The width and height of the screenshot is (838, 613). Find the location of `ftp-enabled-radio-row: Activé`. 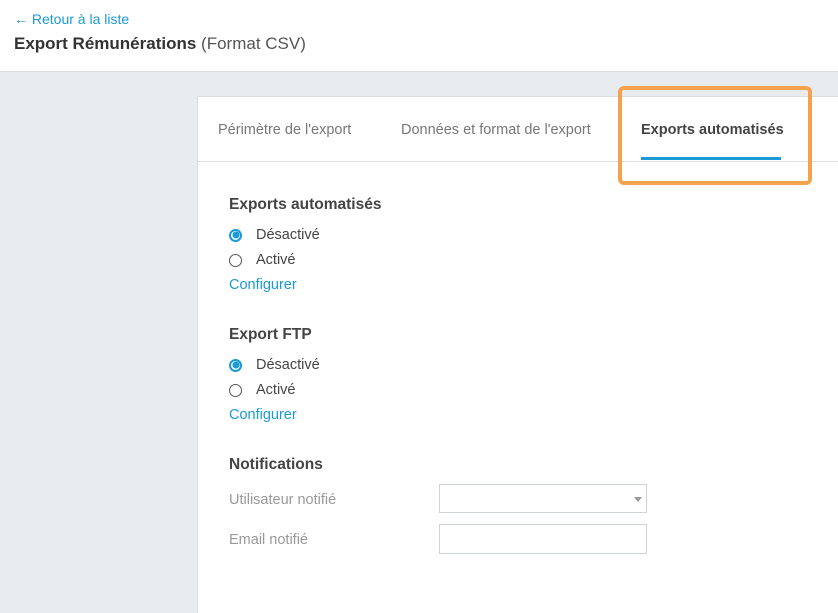

ftp-enabled-radio-row: Activé is located at coordinates (262, 390).